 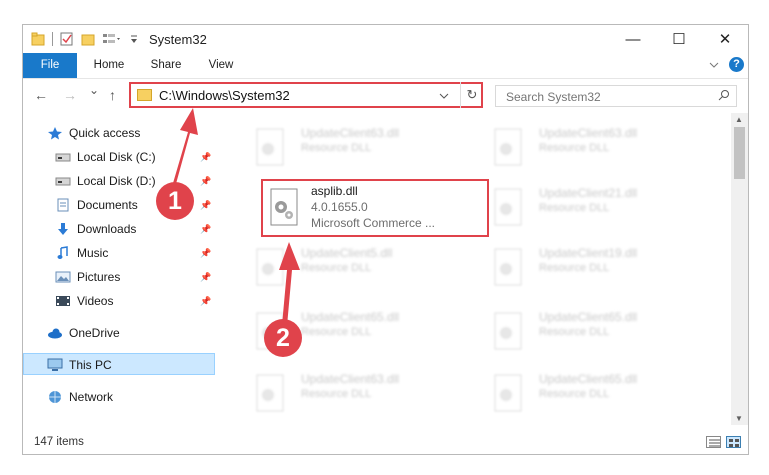 What do you see at coordinates (94, 333) in the screenshot?
I see `sidebar-item-label: OneDrive` at bounding box center [94, 333].